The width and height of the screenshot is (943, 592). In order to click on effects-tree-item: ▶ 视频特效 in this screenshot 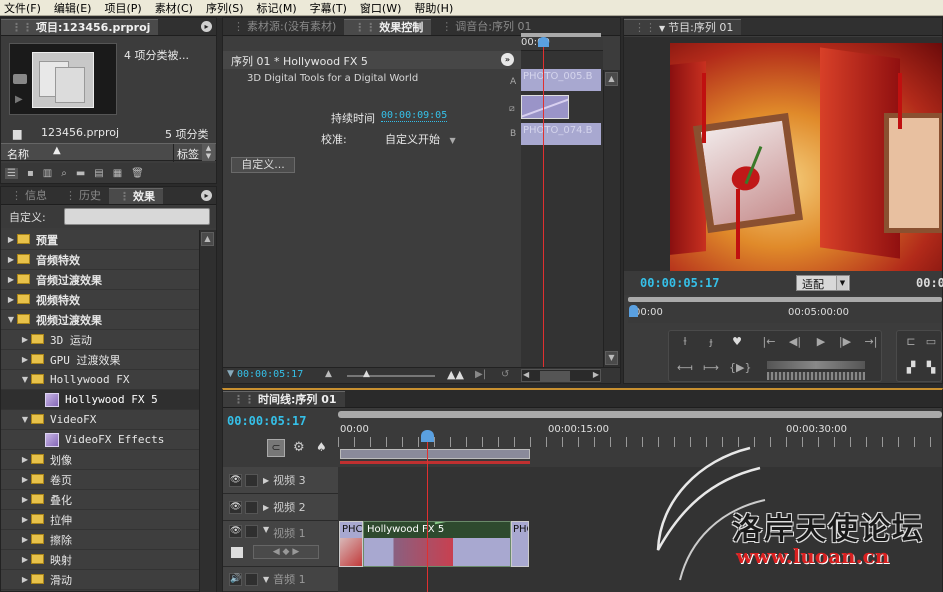, I will do `click(100, 300)`.